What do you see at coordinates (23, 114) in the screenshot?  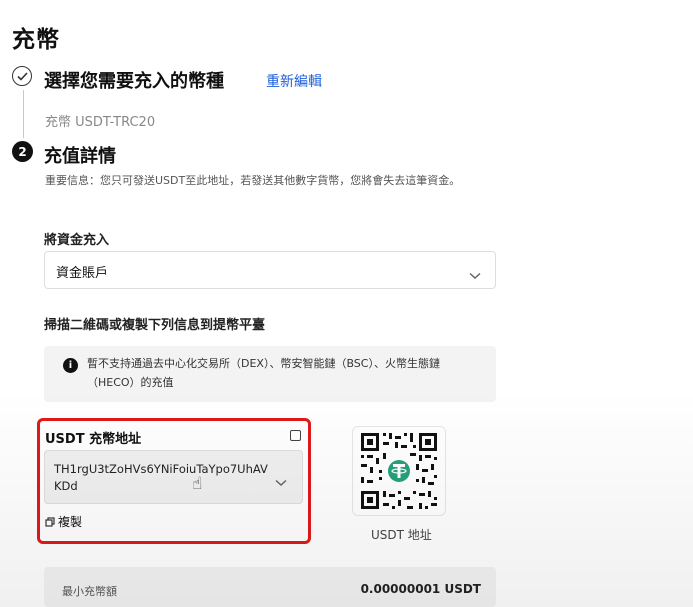 I see `stepper-line` at bounding box center [23, 114].